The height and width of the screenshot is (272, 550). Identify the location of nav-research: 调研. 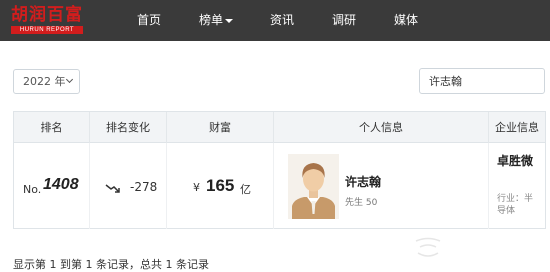
(344, 20).